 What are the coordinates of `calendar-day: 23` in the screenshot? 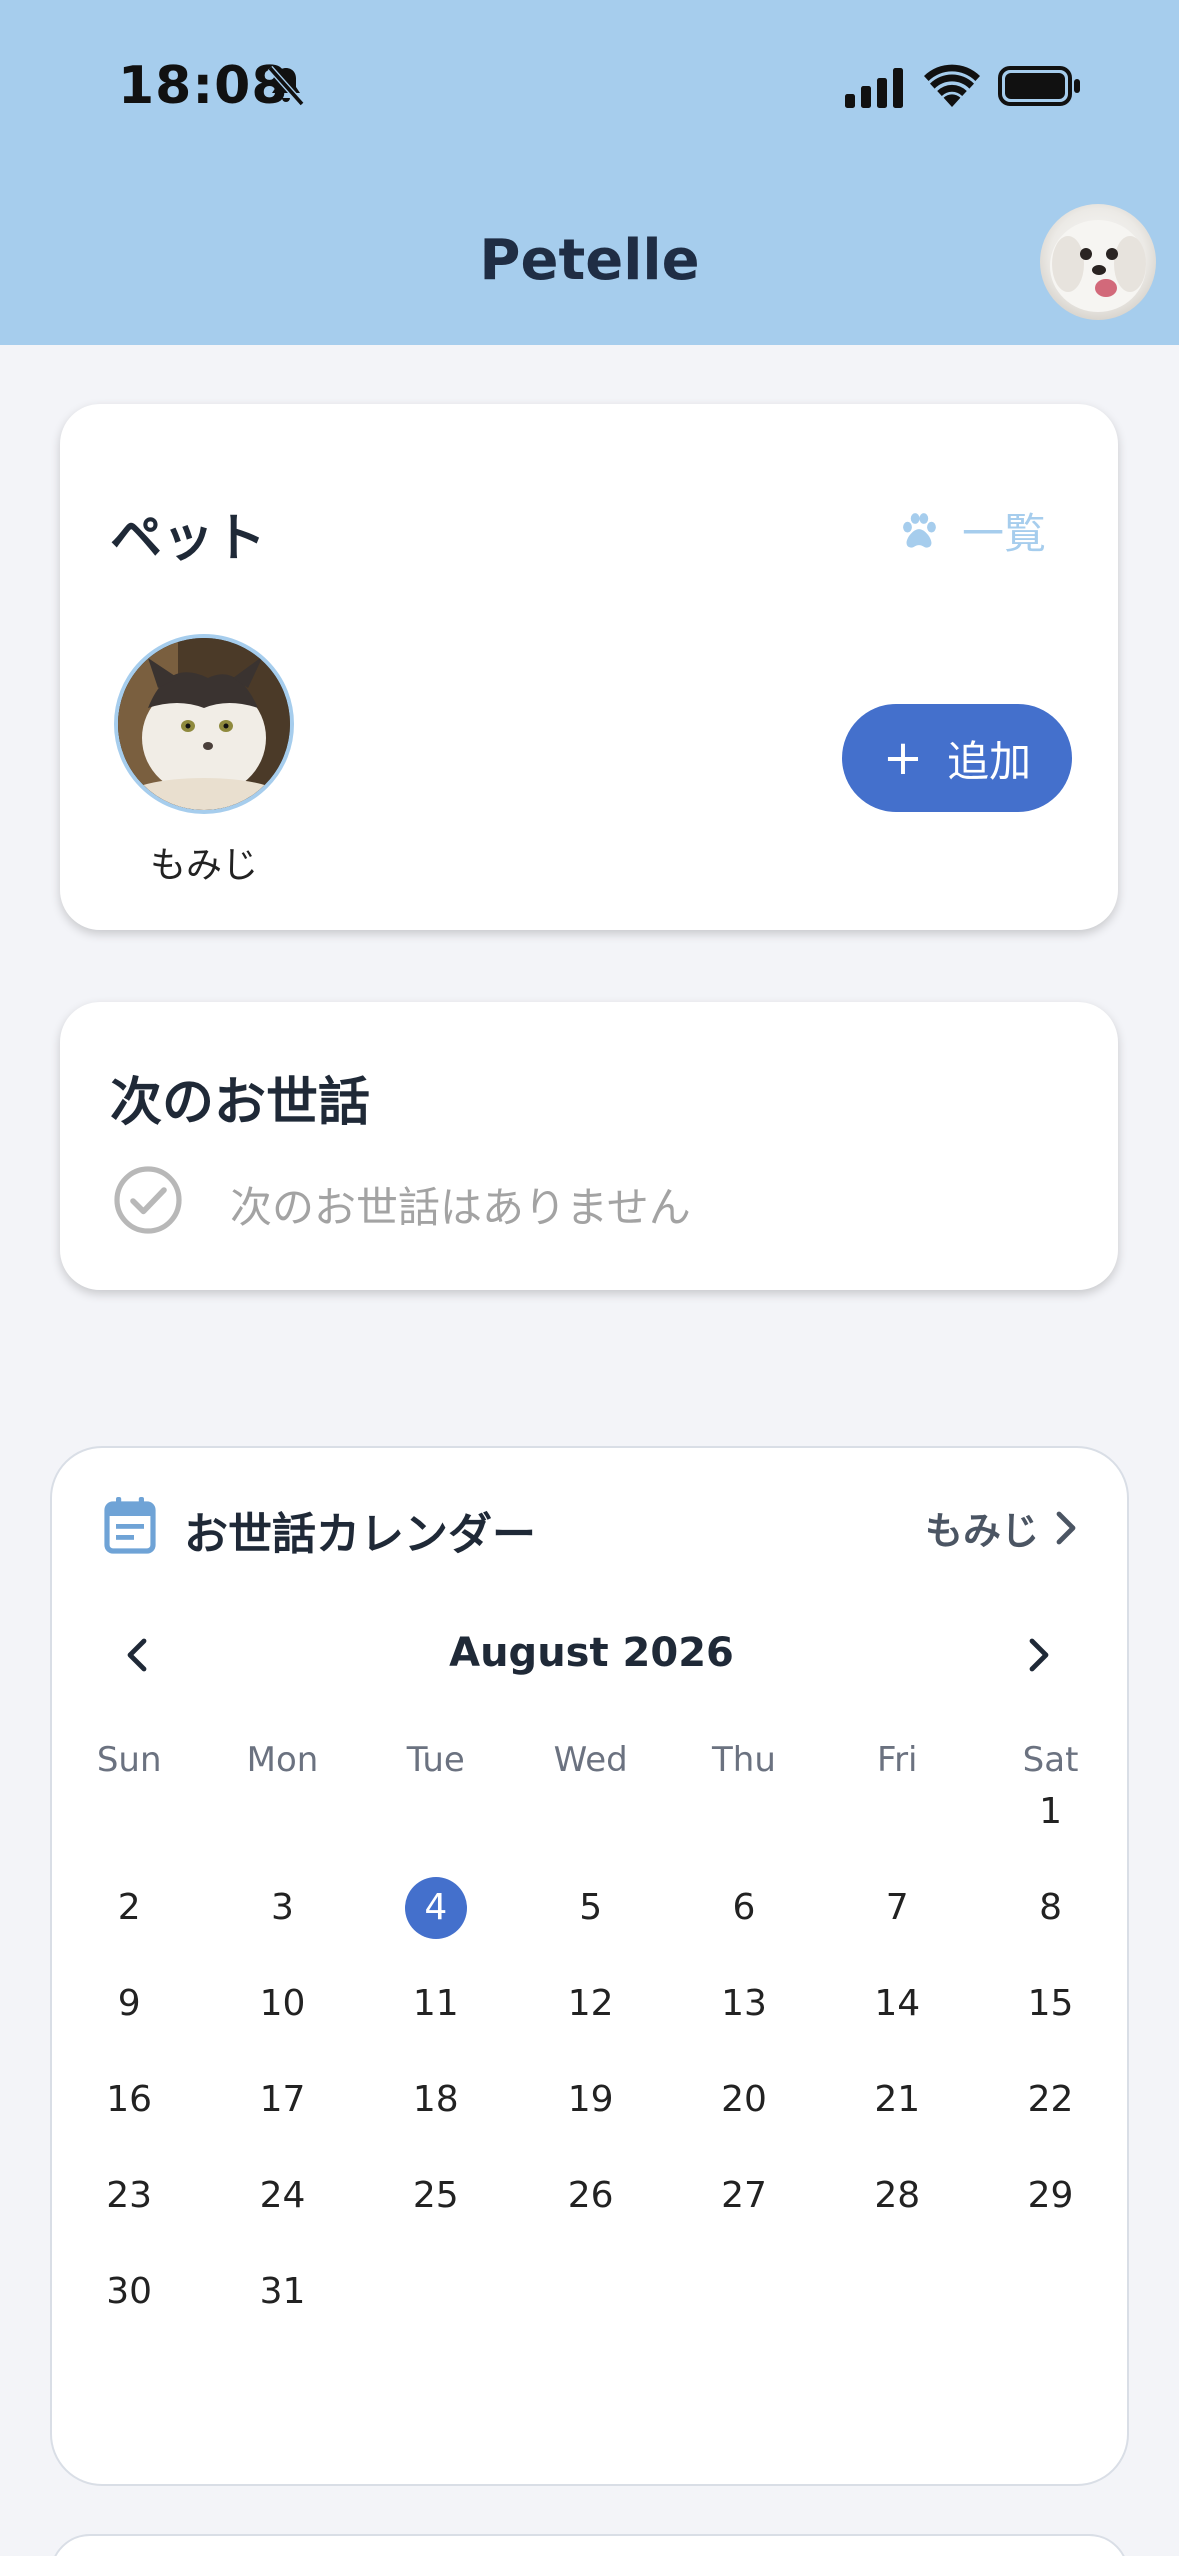 It's located at (129, 2196).